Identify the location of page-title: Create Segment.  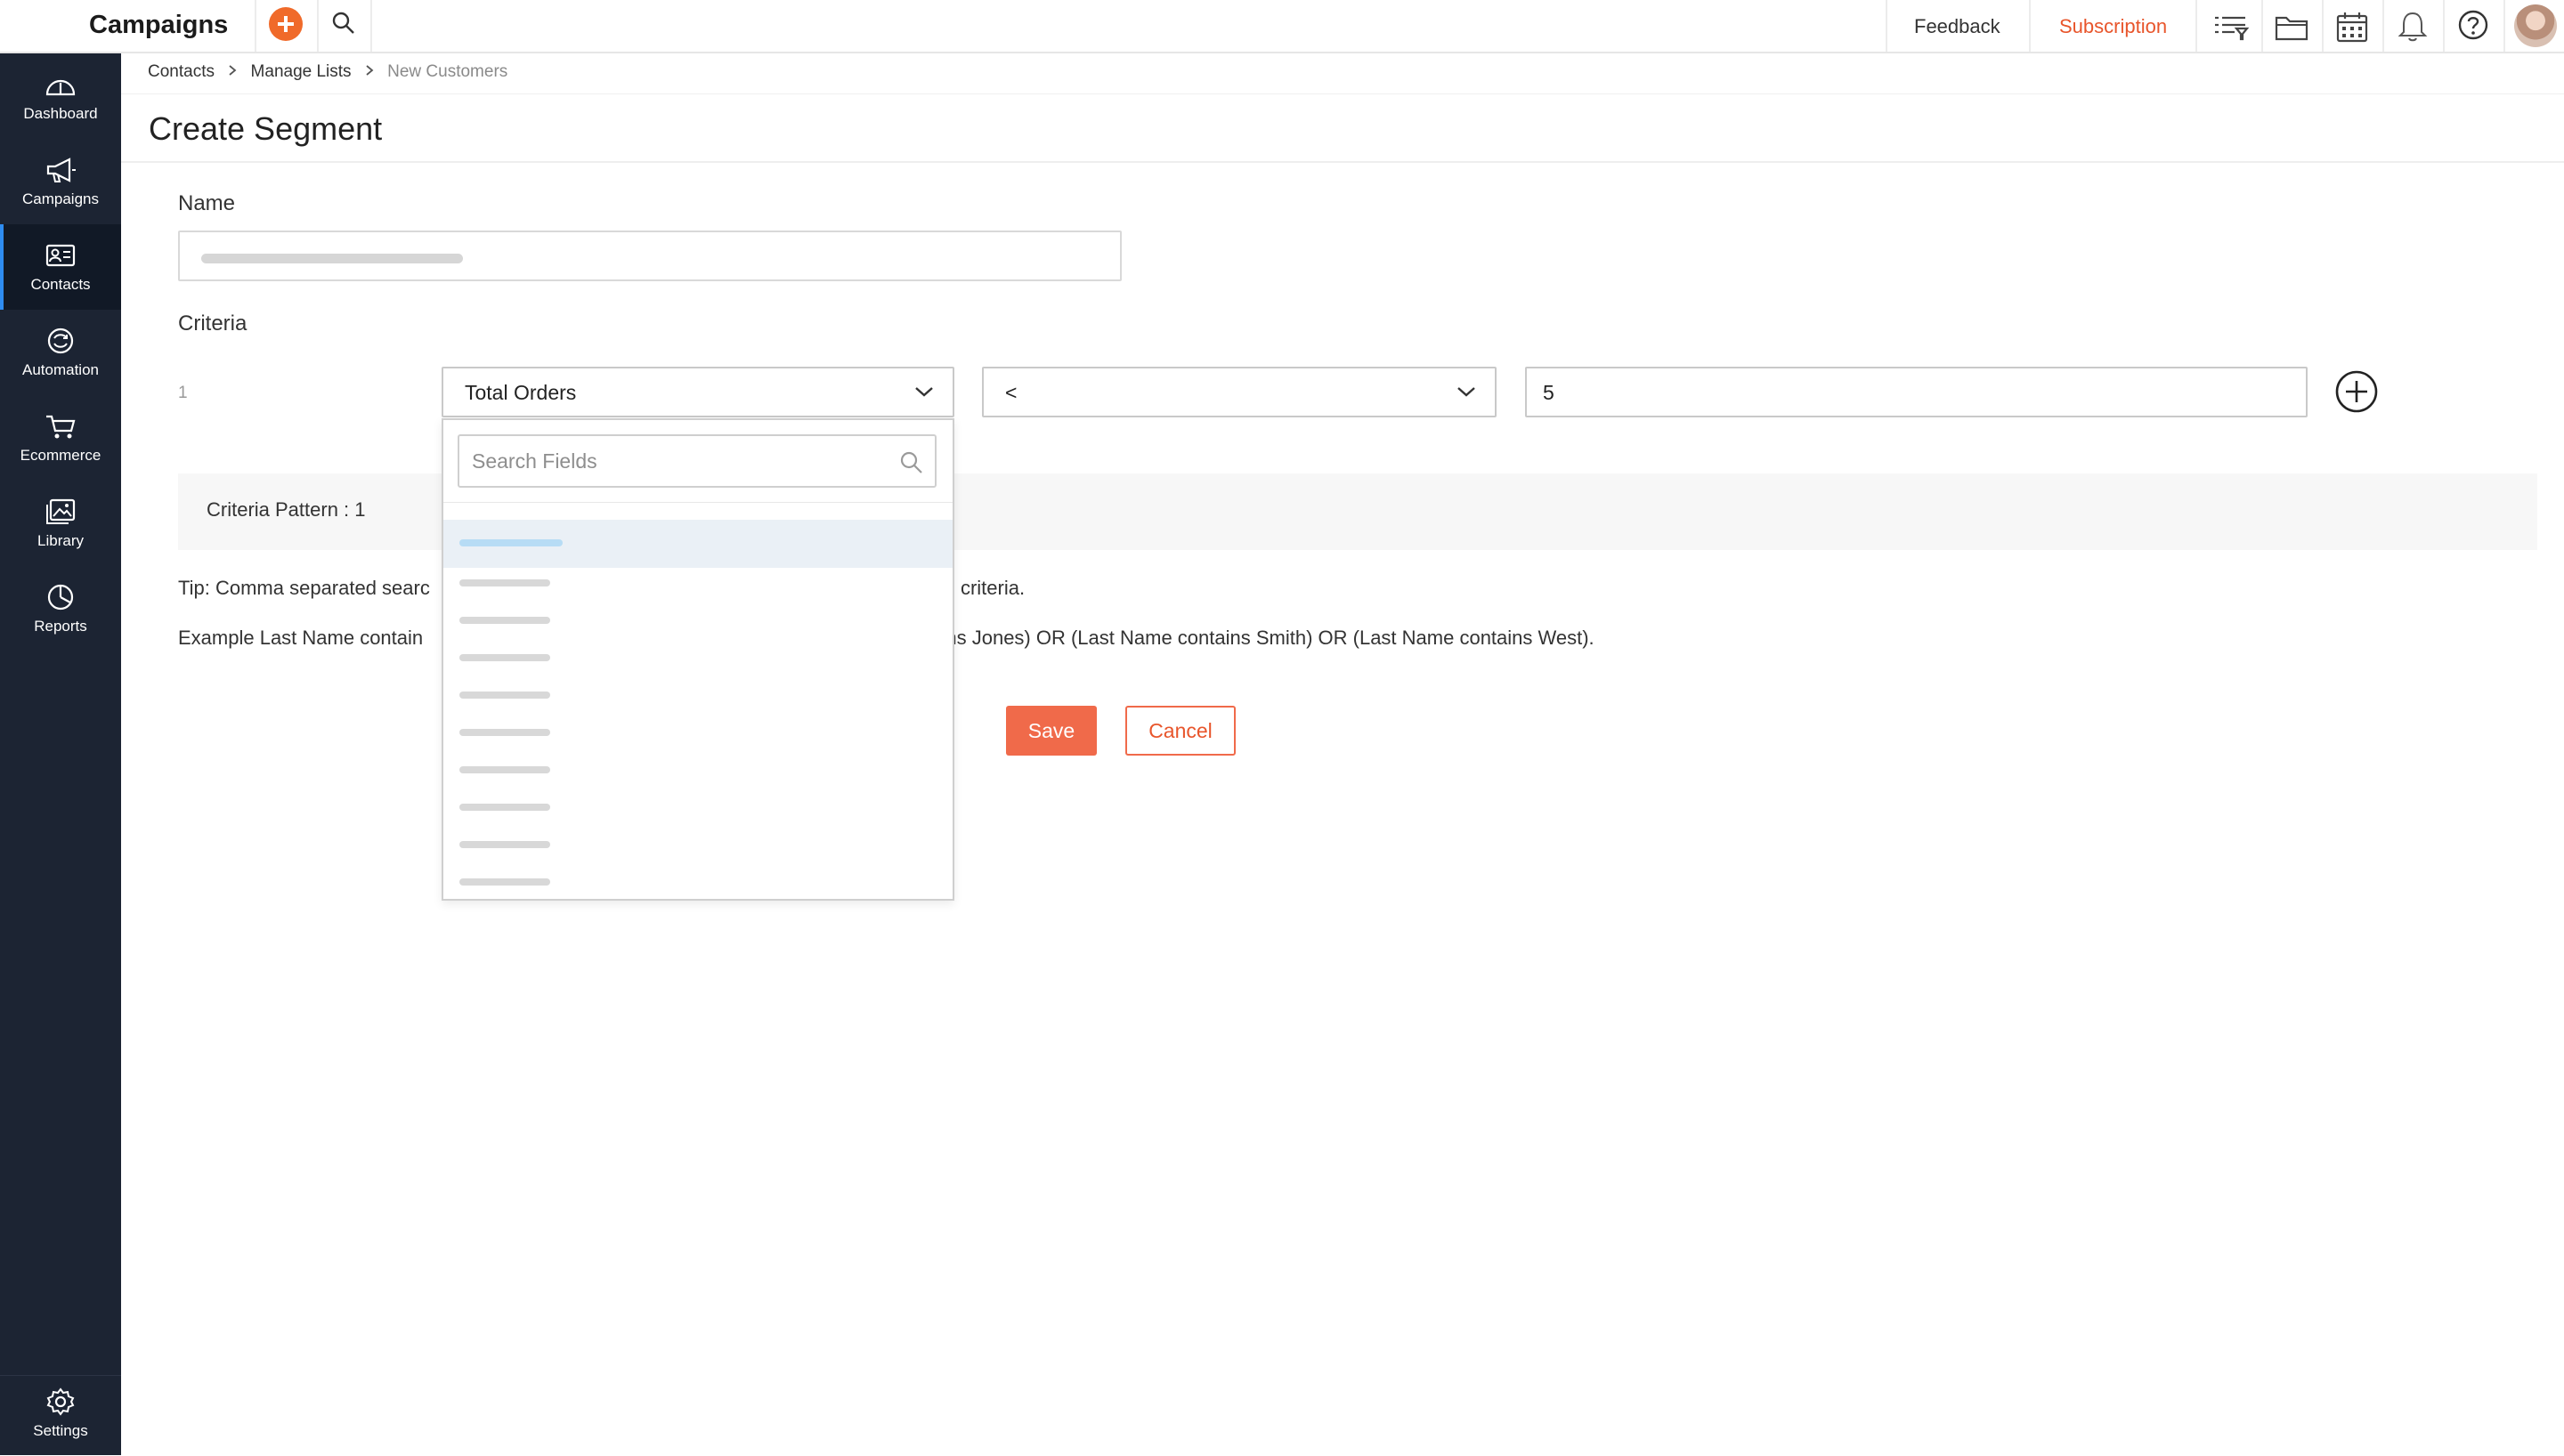
(266, 128).